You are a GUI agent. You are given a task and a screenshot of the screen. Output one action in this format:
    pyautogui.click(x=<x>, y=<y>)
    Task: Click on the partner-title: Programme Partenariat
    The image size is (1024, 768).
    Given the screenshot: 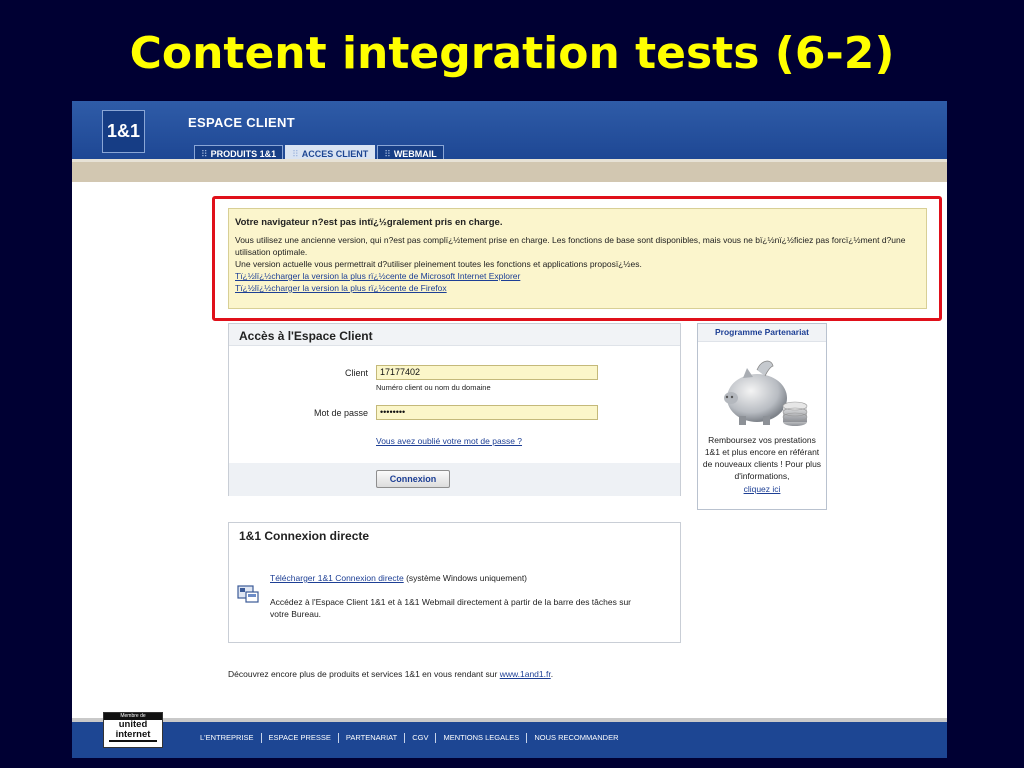 What is the action you would take?
    pyautogui.click(x=762, y=333)
    